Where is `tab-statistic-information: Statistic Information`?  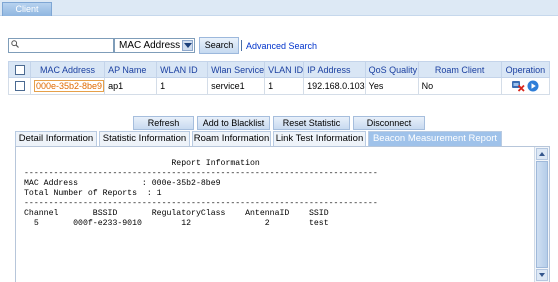
tab-statistic-information: Statistic Information is located at coordinates (144, 138).